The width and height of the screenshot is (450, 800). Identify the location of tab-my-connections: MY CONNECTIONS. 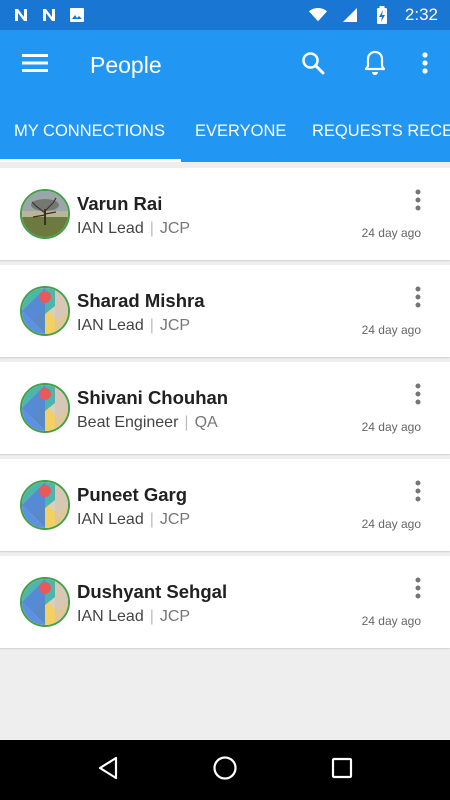
(89, 131).